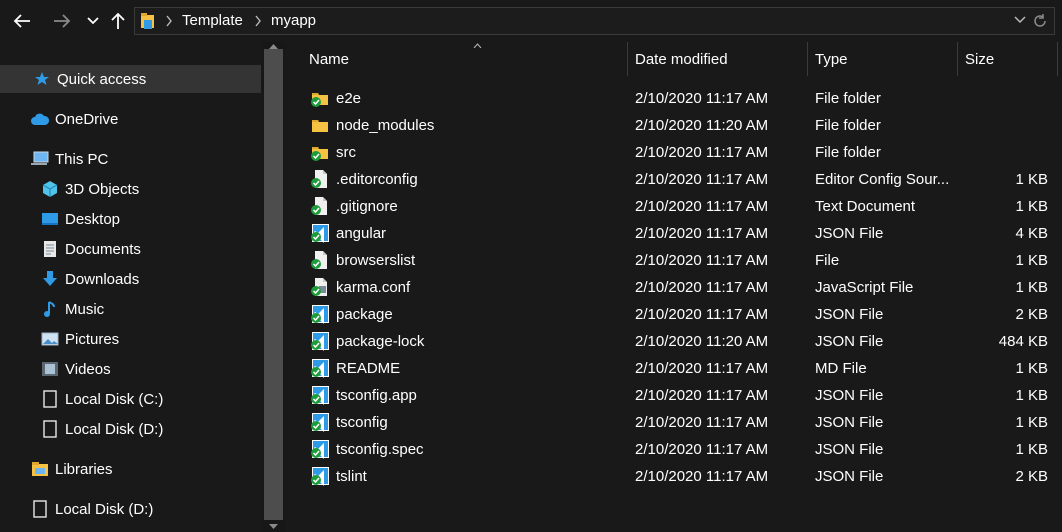 The image size is (1062, 532). Describe the element at coordinates (22, 21) in the screenshot. I see `back-button` at that location.